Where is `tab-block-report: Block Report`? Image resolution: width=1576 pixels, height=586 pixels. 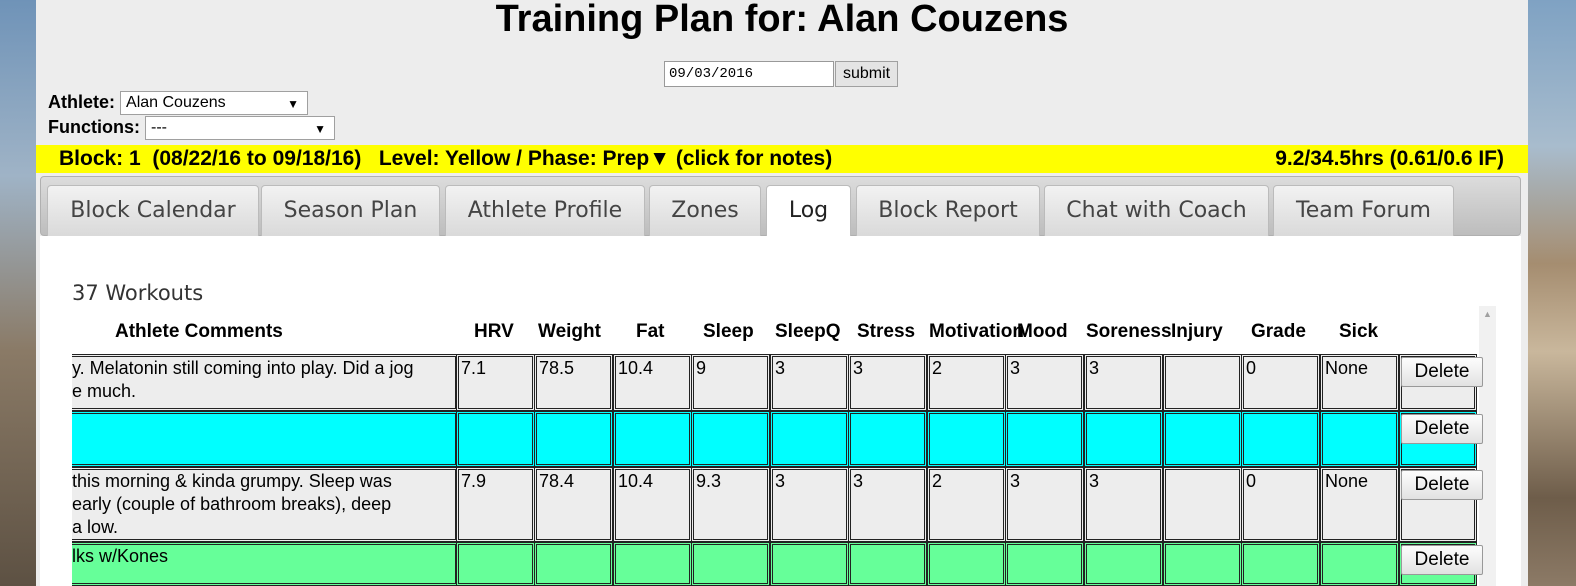 tab-block-report: Block Report is located at coordinates (948, 211).